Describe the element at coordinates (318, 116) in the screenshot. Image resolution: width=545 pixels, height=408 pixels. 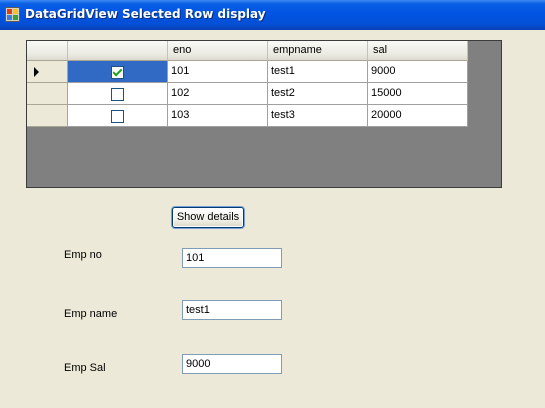
I see `row-3-empname-cell: test3` at that location.